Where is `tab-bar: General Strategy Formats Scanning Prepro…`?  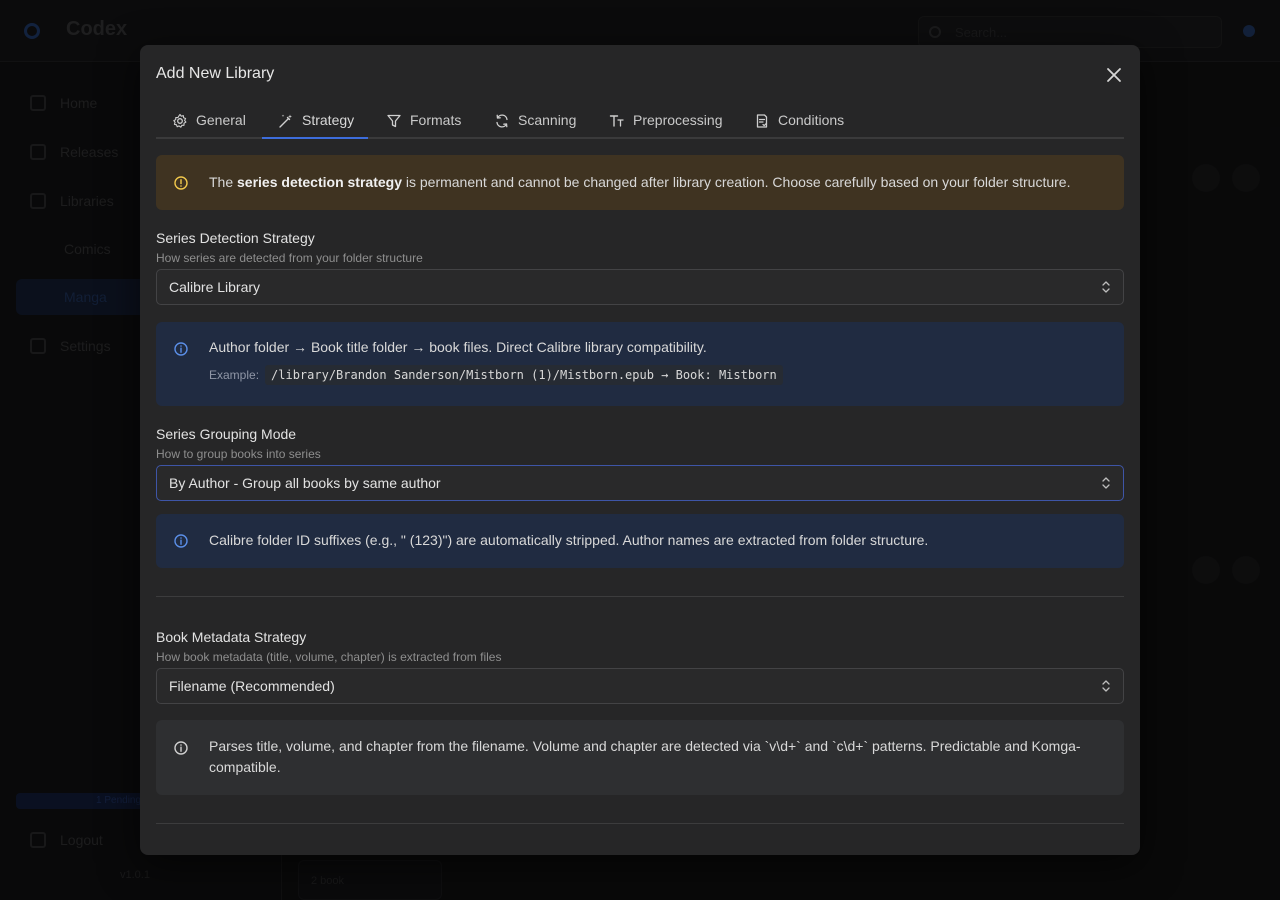 tab-bar: General Strategy Formats Scanning Prepro… is located at coordinates (640, 122).